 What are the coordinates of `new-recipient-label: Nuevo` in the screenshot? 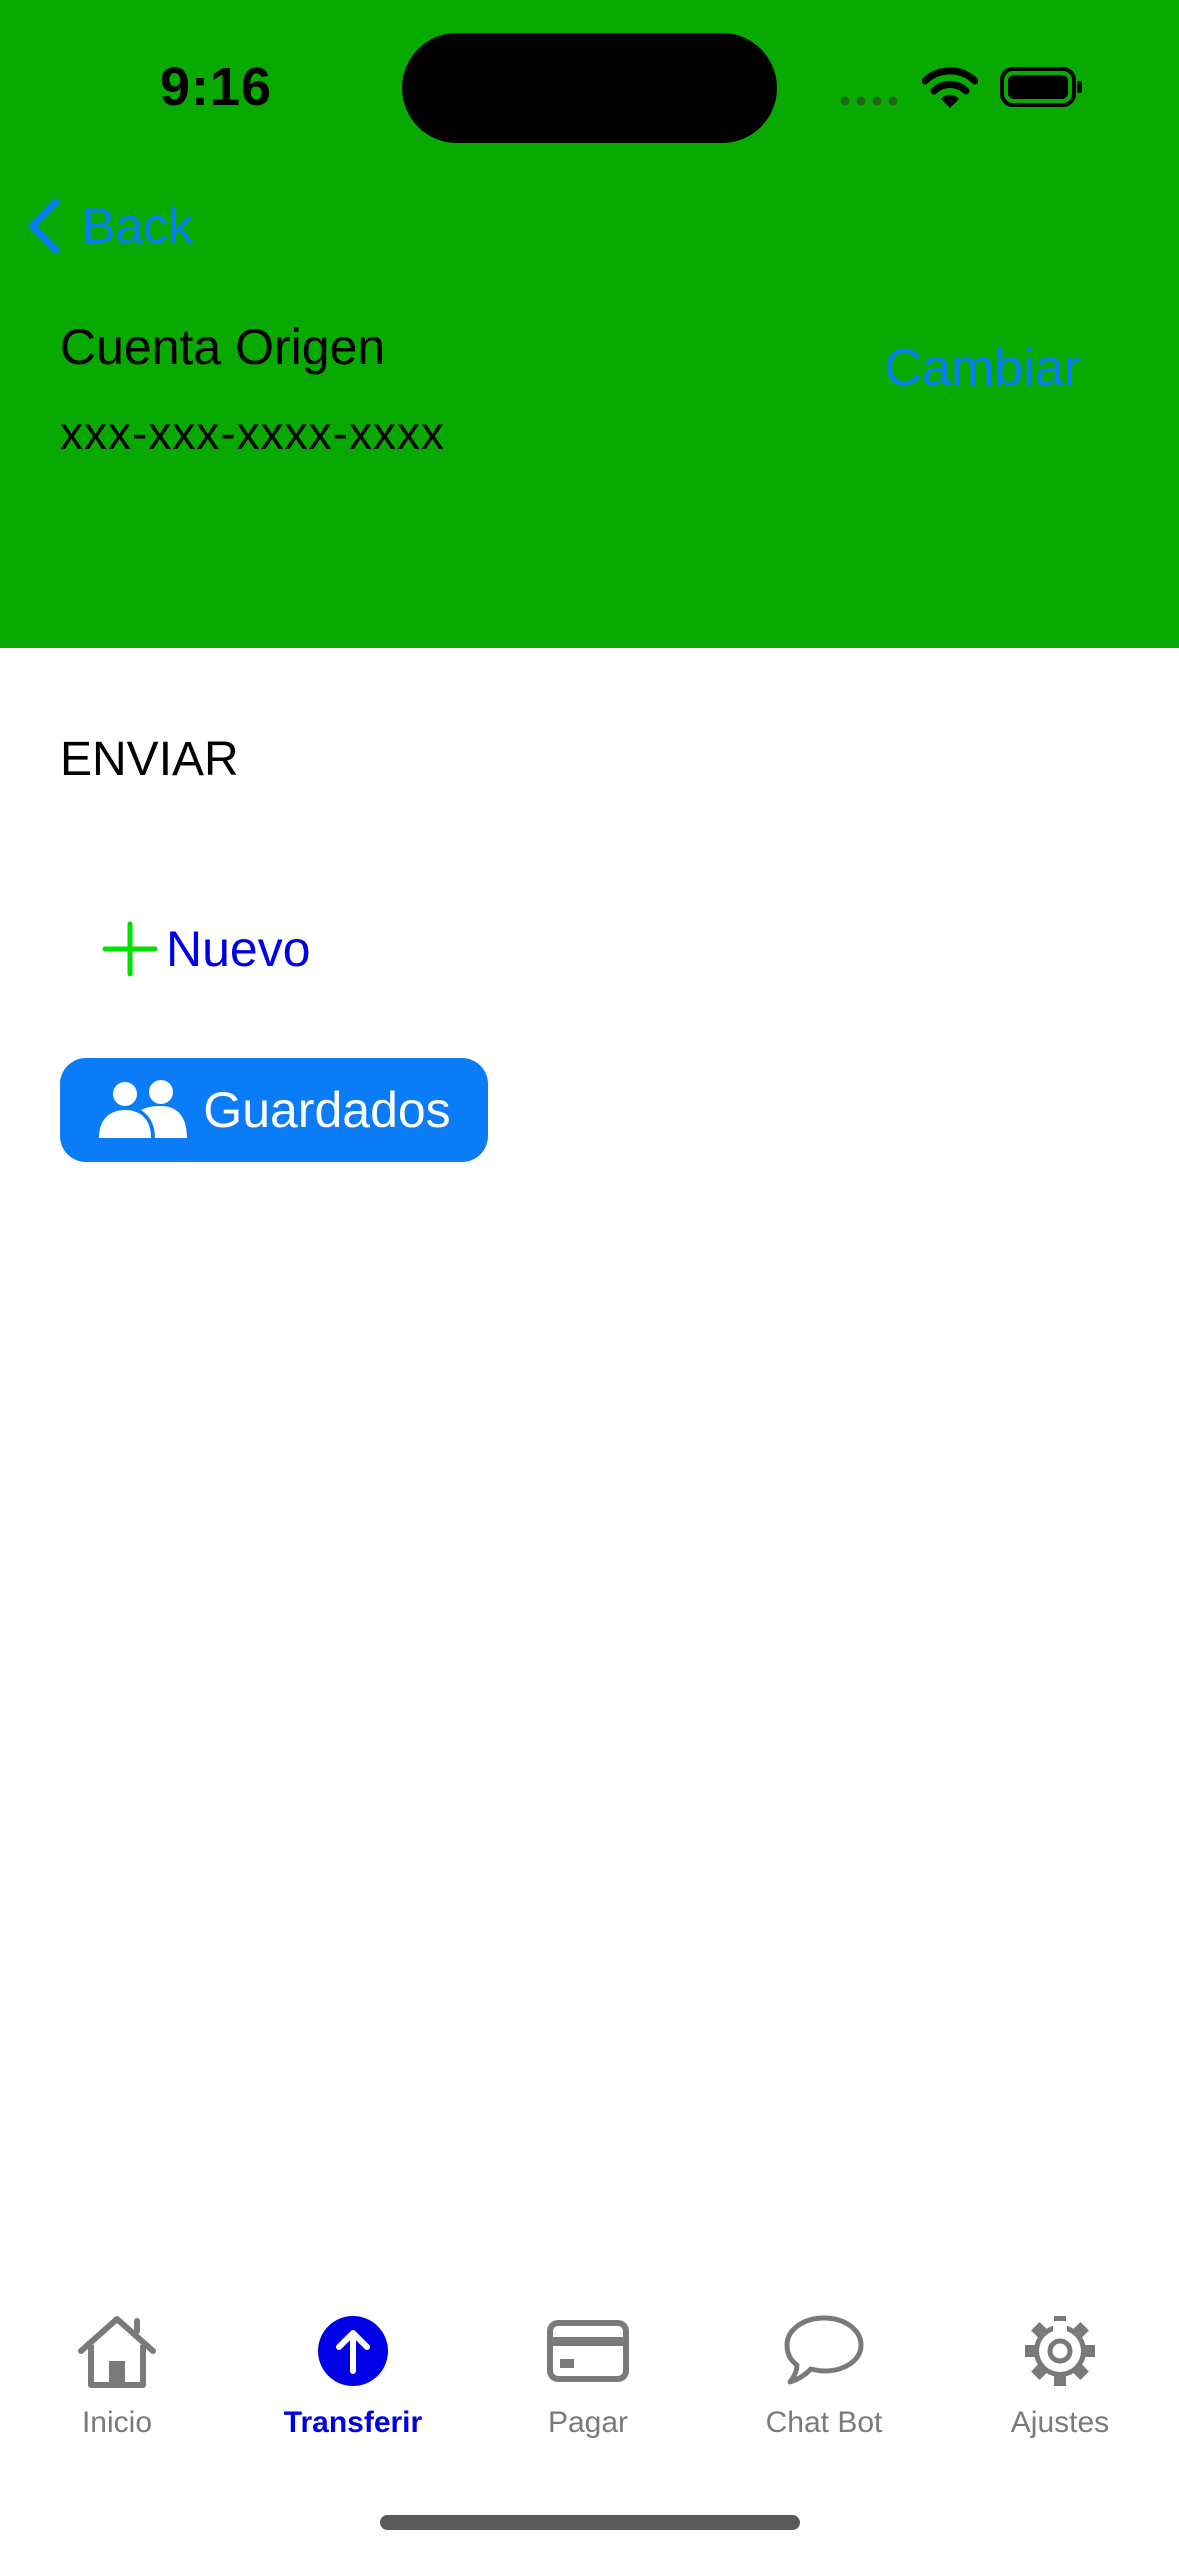 It's located at (238, 949).